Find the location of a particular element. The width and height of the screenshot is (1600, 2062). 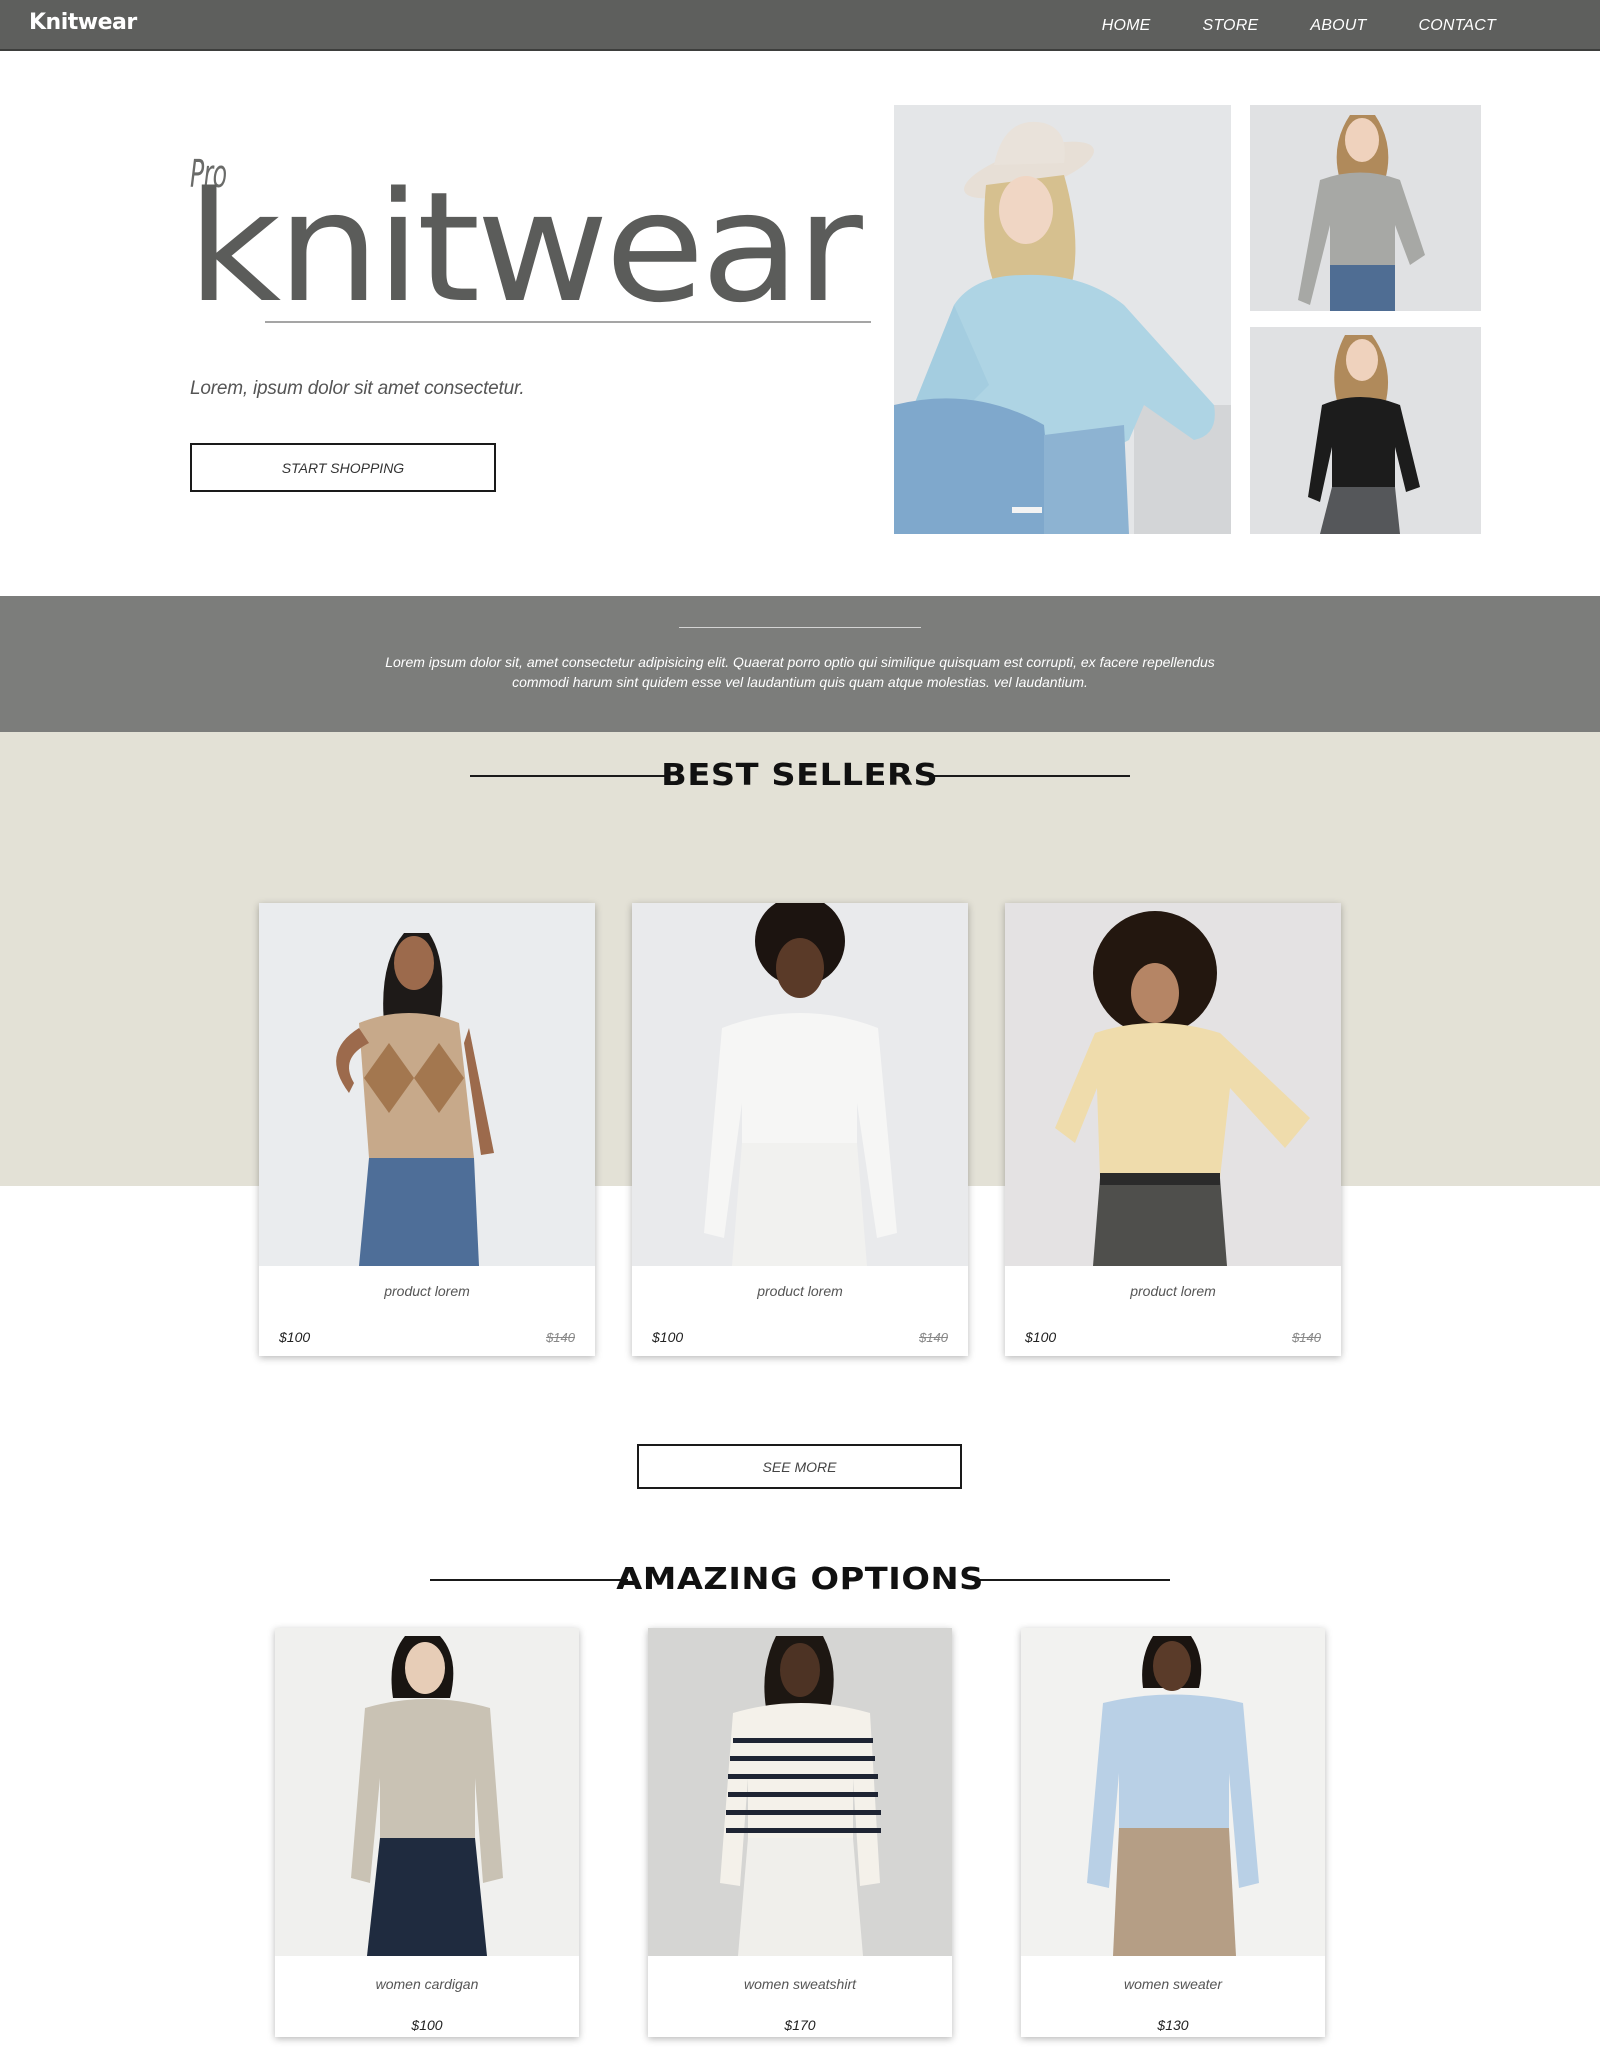

product-price: $170 is located at coordinates (800, 2025).